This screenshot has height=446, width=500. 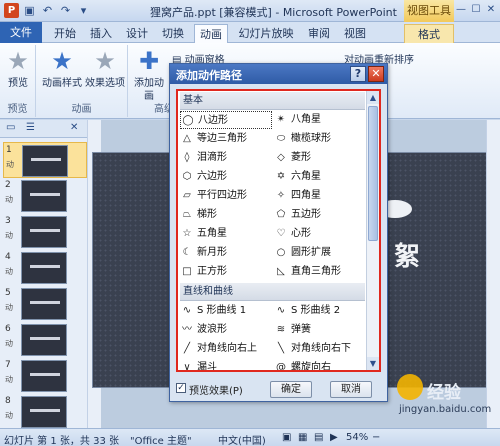 I want to click on list-scrollbar: ▲ ▼, so click(x=372, y=230).